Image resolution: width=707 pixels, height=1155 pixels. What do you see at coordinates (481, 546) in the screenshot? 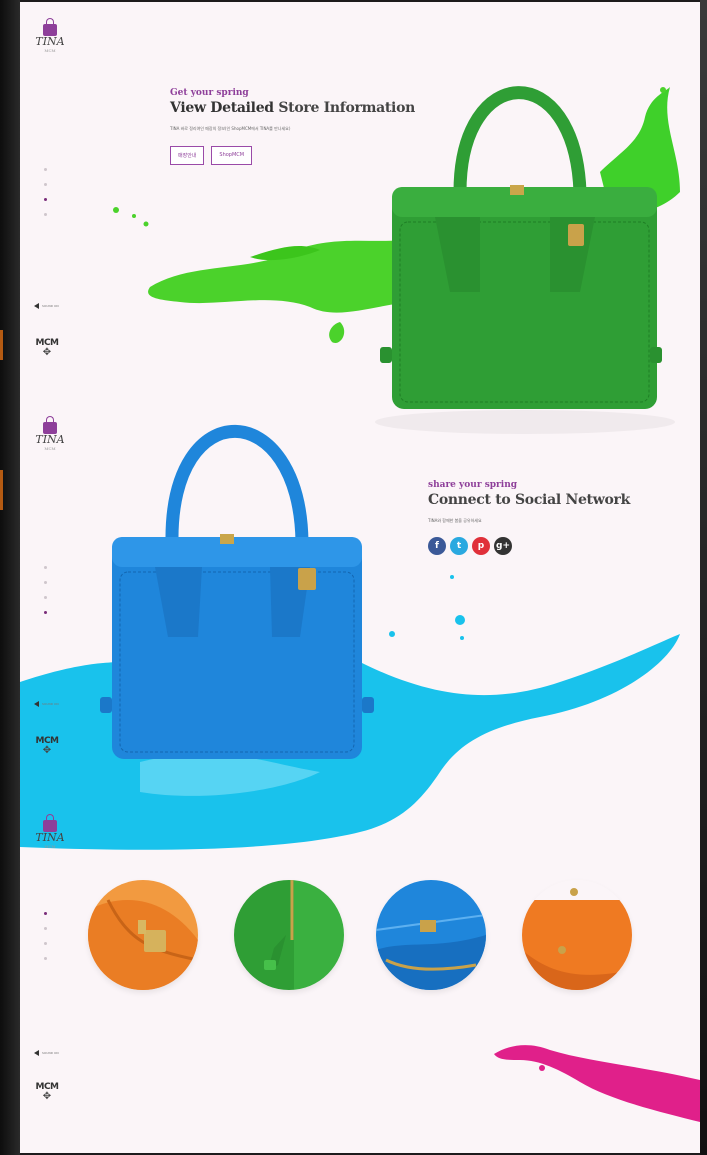
I see `pinterest-icon: p` at bounding box center [481, 546].